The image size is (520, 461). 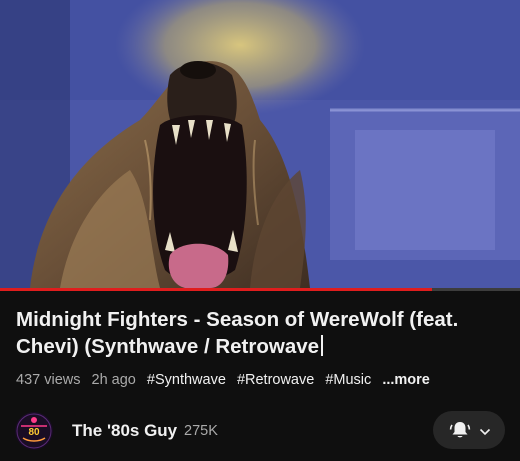 I want to click on hashtag-retrowave: #Retrowave, so click(x=275, y=380).